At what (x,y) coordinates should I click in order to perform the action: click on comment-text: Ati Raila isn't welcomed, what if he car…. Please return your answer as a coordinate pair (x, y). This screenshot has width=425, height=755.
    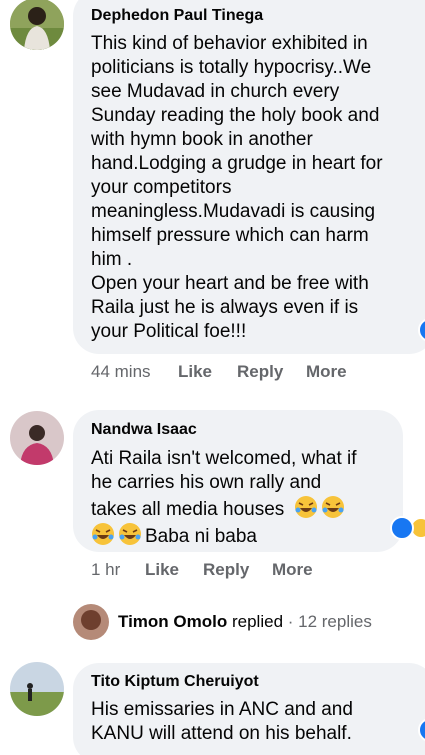
    Looking at the image, I should click on (241, 498).